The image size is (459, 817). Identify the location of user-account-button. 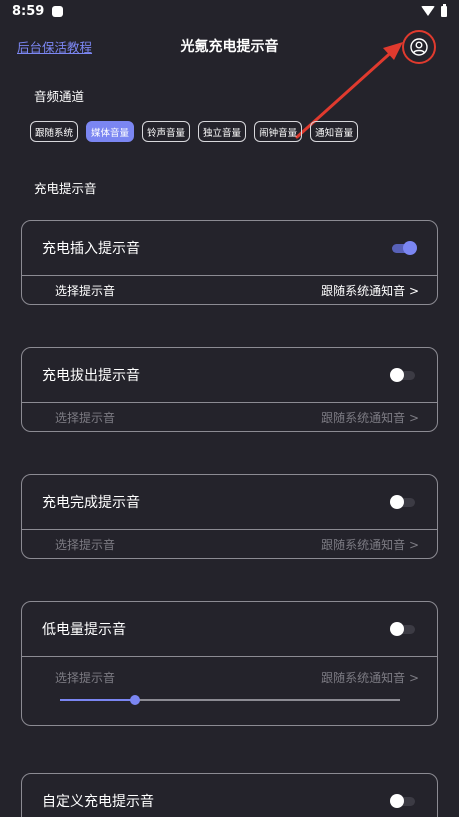
(419, 47).